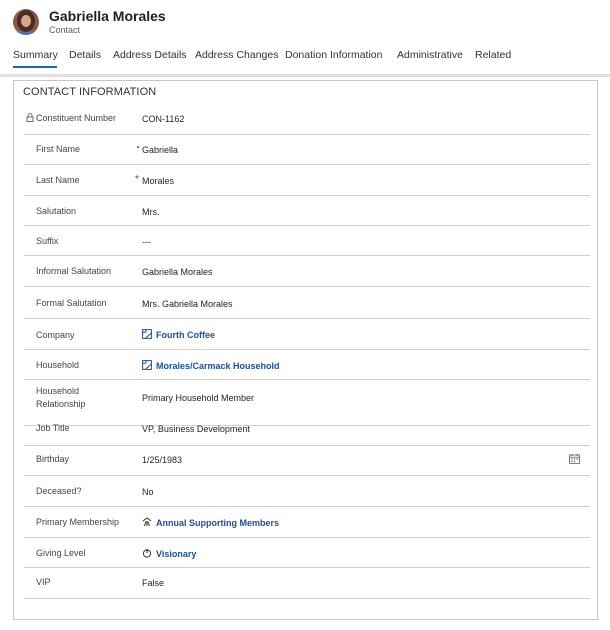 The image size is (610, 630). Describe the element at coordinates (307, 211) in the screenshot. I see `field-salutation: Salutation Mrs.` at that location.